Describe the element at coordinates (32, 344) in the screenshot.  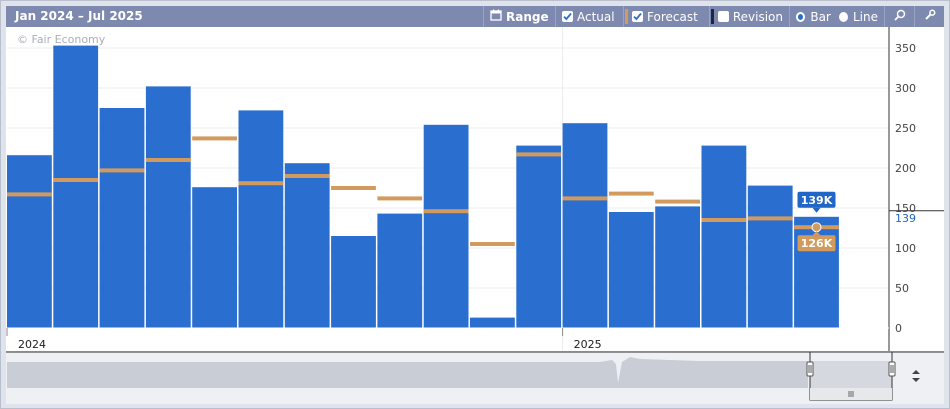
I see `year-label: 2024` at that location.